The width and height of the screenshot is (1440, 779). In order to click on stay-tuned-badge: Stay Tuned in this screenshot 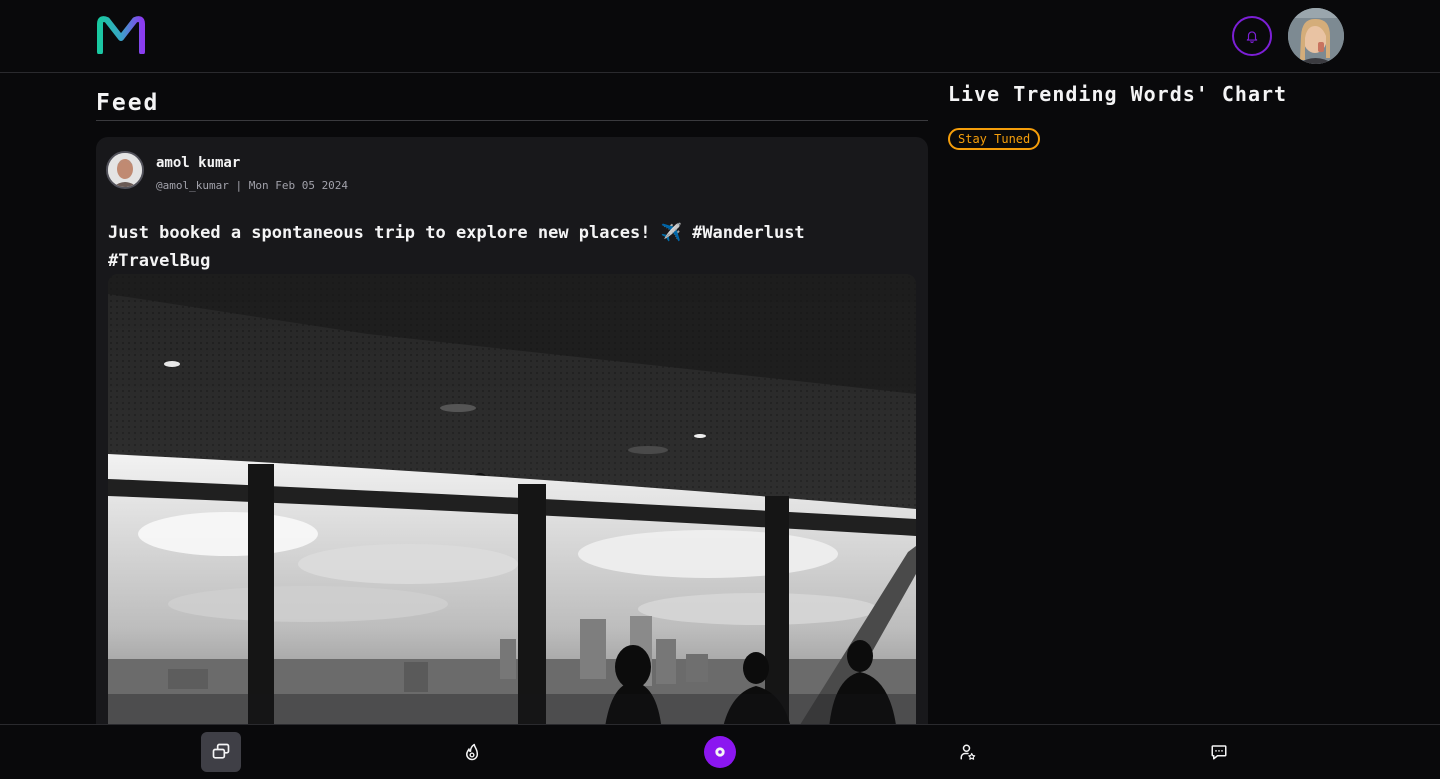, I will do `click(994, 139)`.